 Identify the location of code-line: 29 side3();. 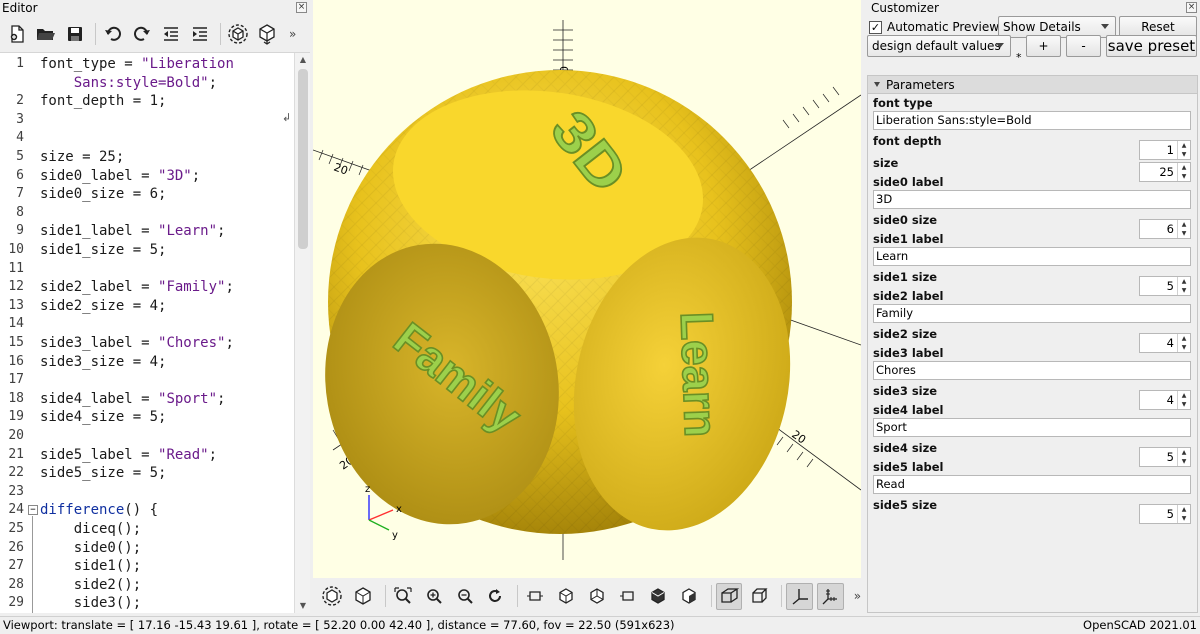
(147, 603).